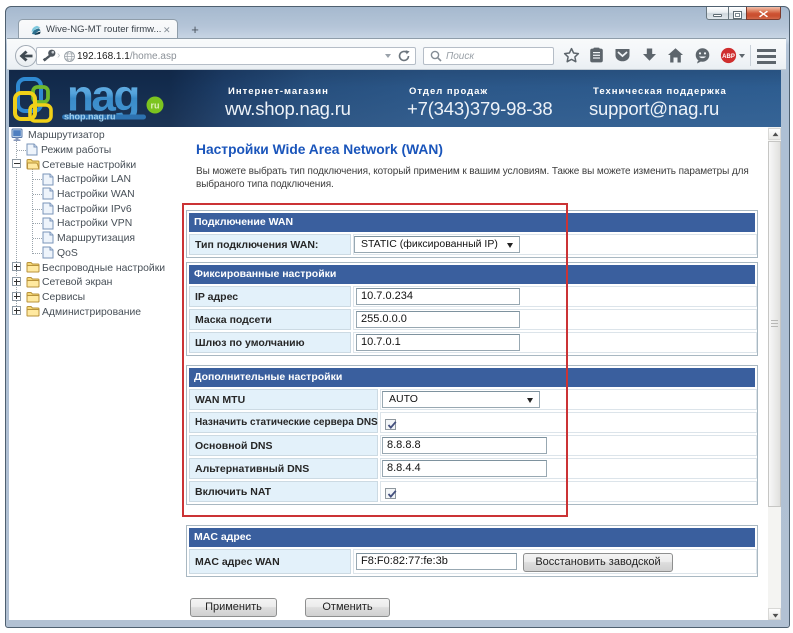 The height and width of the screenshot is (633, 793). I want to click on svg-text: ru, so click(155, 106).